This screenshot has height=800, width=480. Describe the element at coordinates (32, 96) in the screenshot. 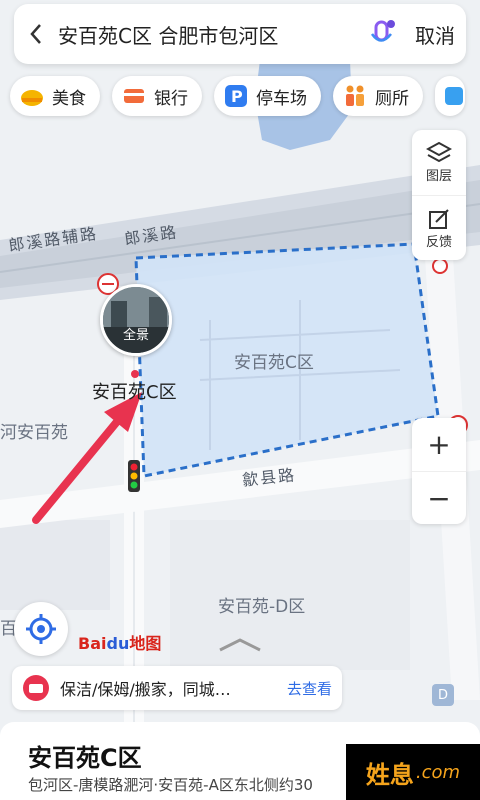

I see `food-icon` at that location.